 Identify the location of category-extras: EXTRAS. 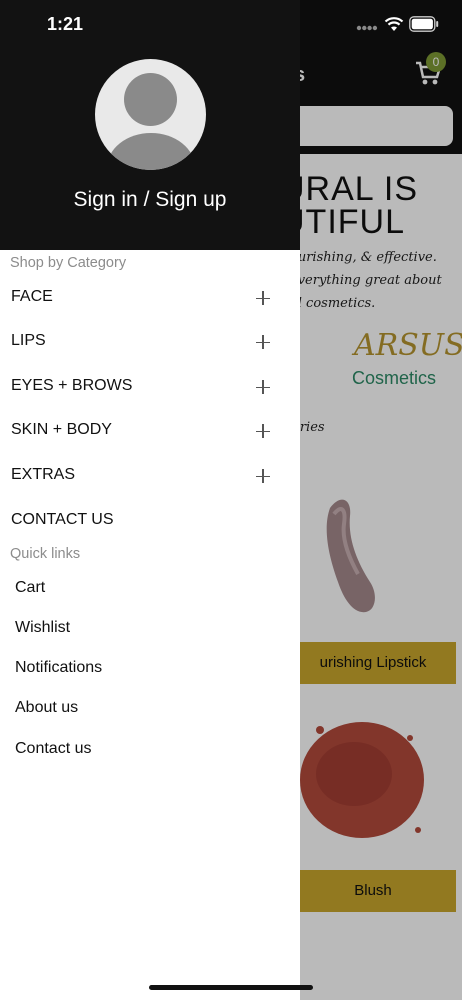
(150, 476).